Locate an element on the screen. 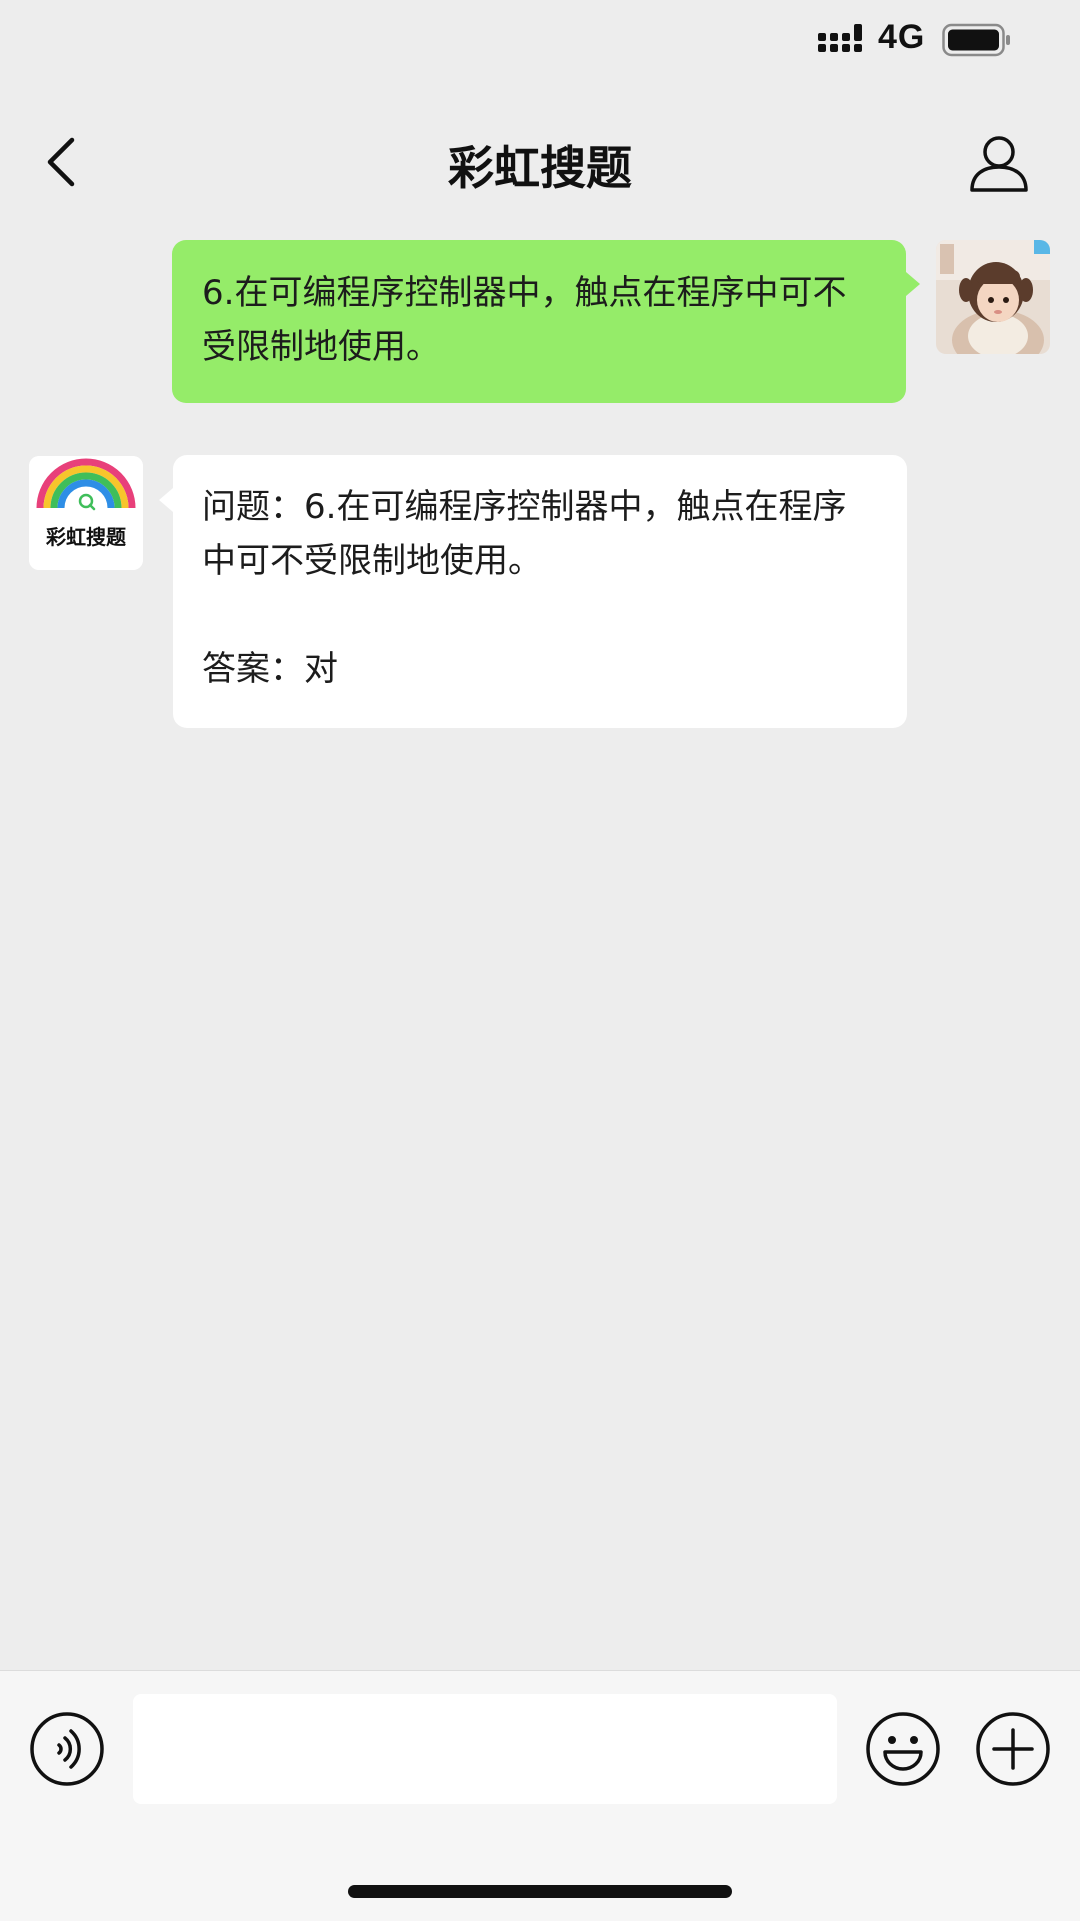 This screenshot has width=1080, height=1921. nav-bar: 彩虹搜题 is located at coordinates (540, 160).